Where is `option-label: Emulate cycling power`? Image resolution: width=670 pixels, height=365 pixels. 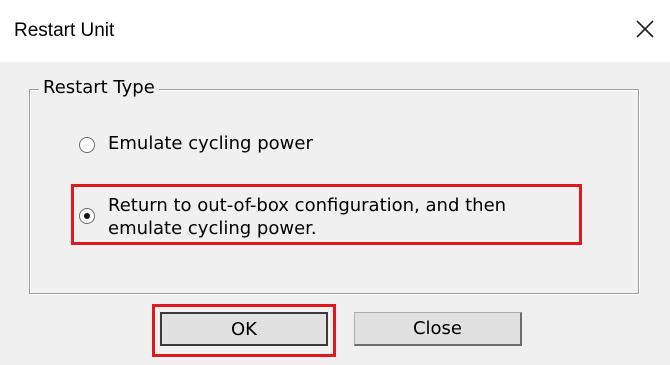
option-label: Emulate cycling power is located at coordinates (210, 143).